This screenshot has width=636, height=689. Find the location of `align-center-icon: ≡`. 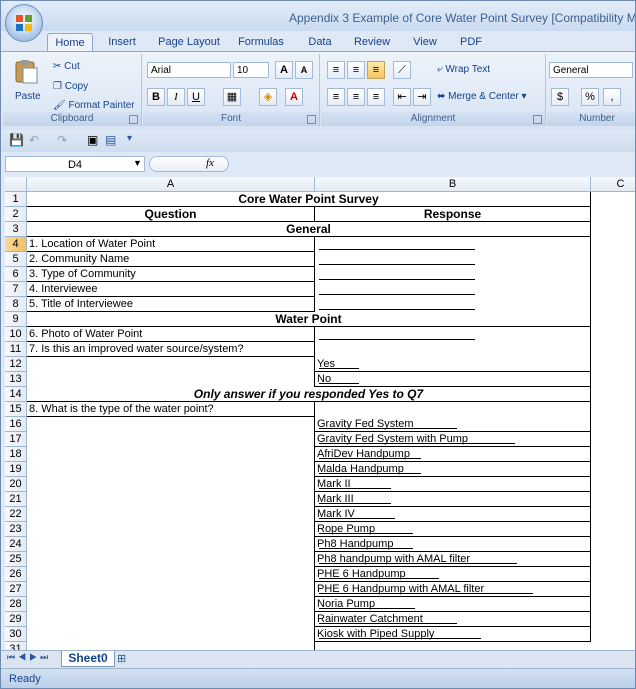

align-center-icon: ≡ is located at coordinates (356, 97).